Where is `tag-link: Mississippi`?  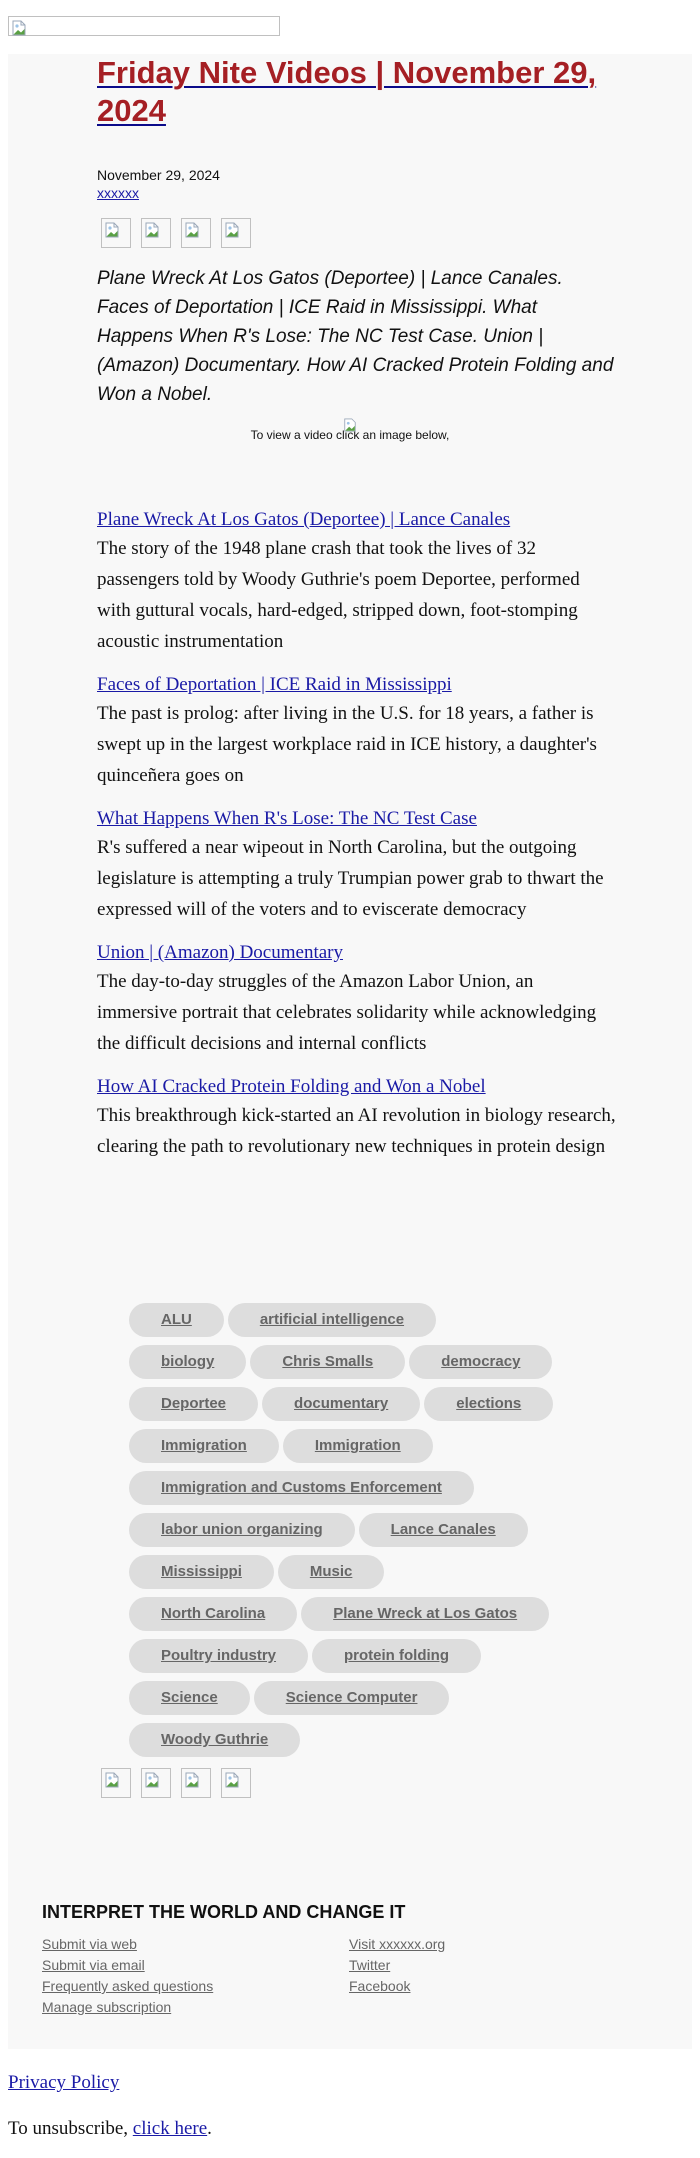 tag-link: Mississippi is located at coordinates (201, 1572).